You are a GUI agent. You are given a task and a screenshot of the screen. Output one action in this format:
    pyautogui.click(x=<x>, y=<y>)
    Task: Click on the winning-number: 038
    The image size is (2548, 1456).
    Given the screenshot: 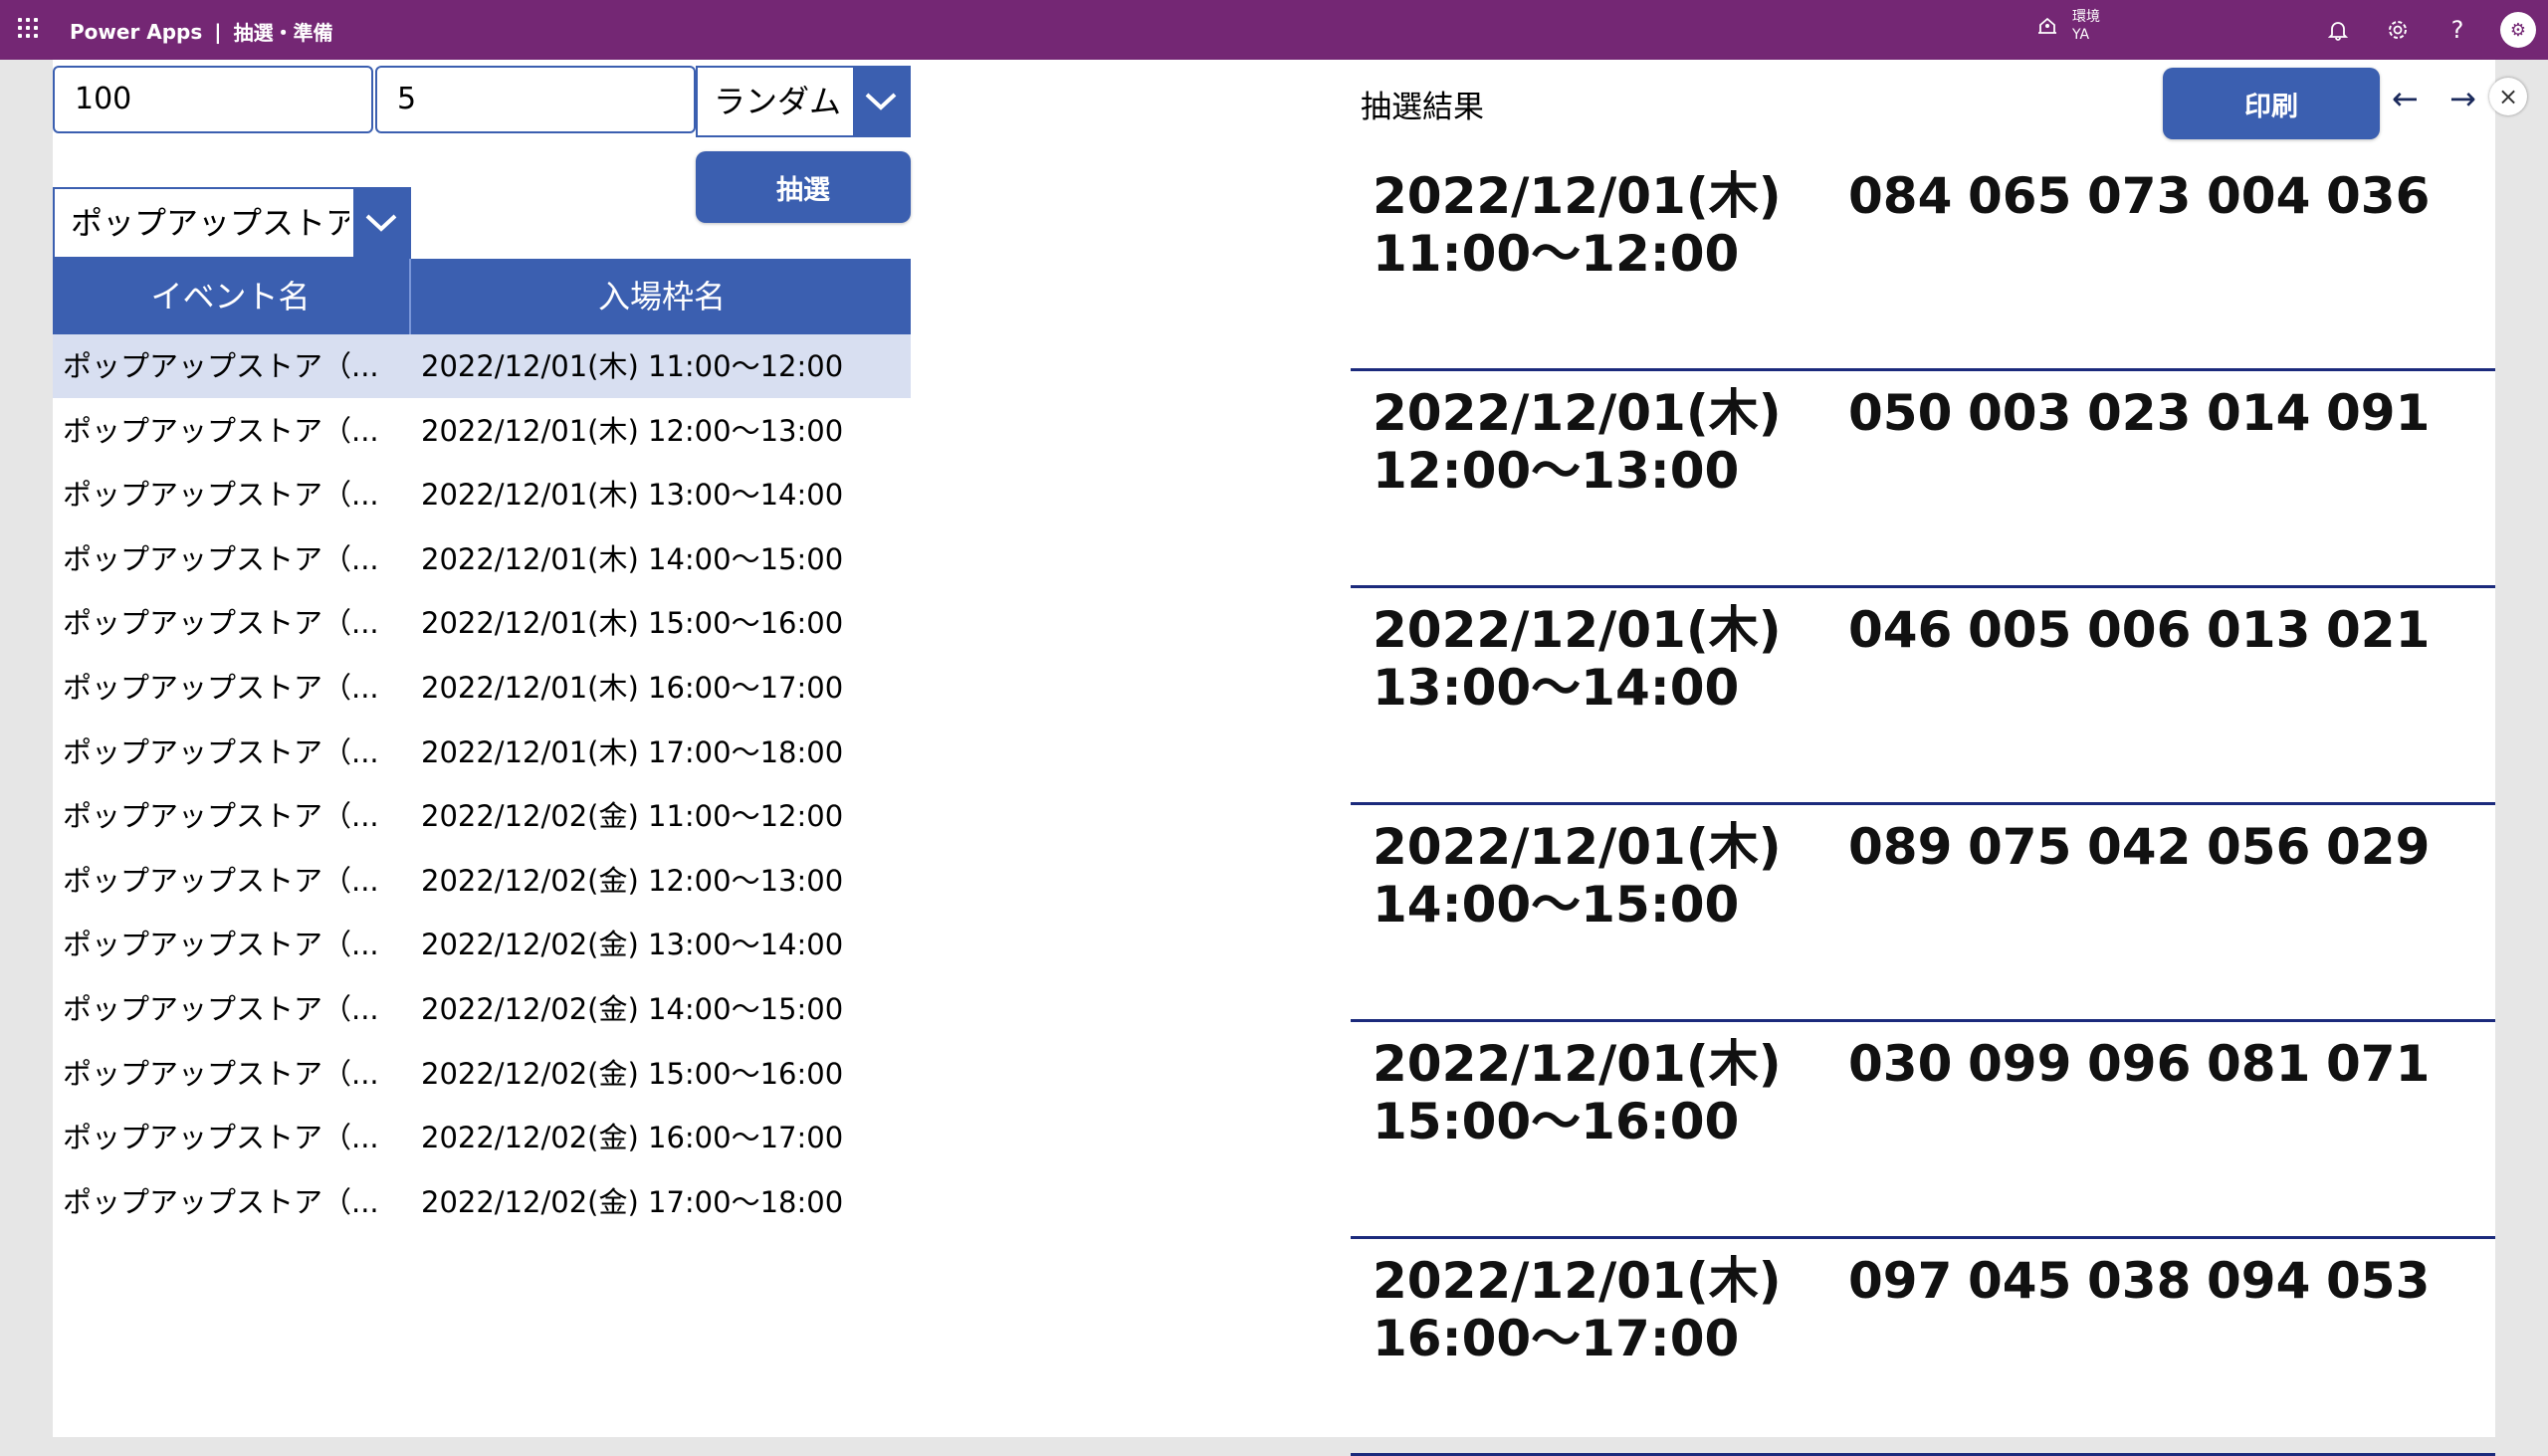 What is the action you would take?
    pyautogui.click(x=2139, y=1281)
    